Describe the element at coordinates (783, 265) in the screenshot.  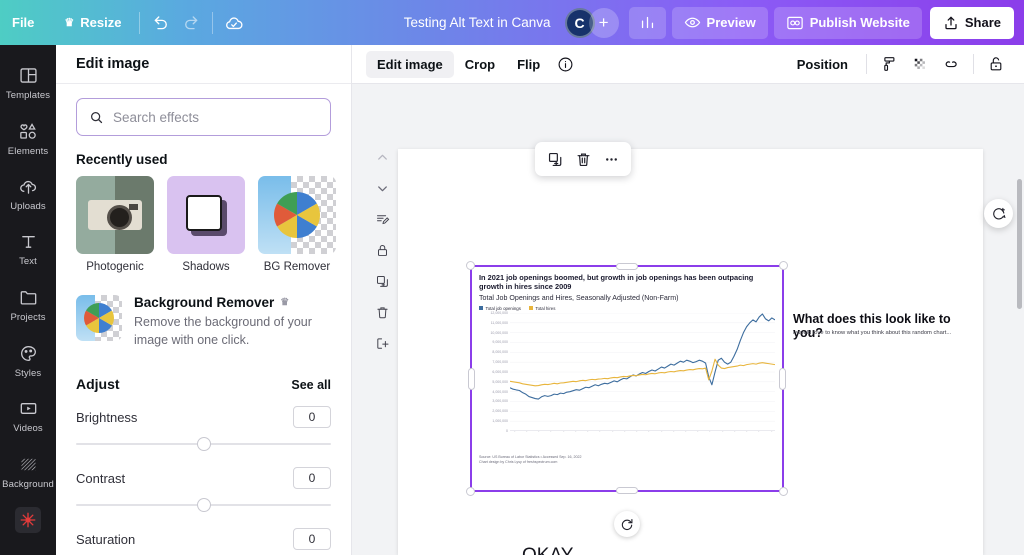
I see `resize-handle-top-right` at that location.